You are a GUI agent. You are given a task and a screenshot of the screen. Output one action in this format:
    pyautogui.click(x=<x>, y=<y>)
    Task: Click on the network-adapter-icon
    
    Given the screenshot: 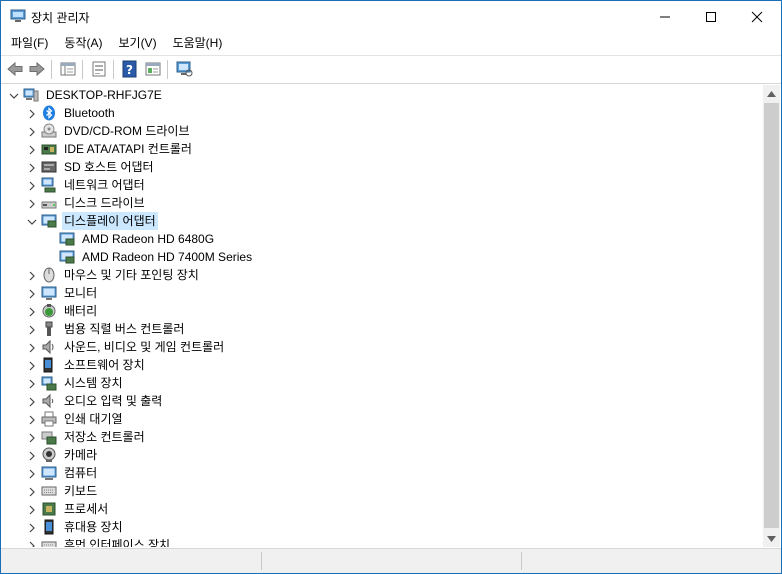 What is the action you would take?
    pyautogui.click(x=49, y=185)
    